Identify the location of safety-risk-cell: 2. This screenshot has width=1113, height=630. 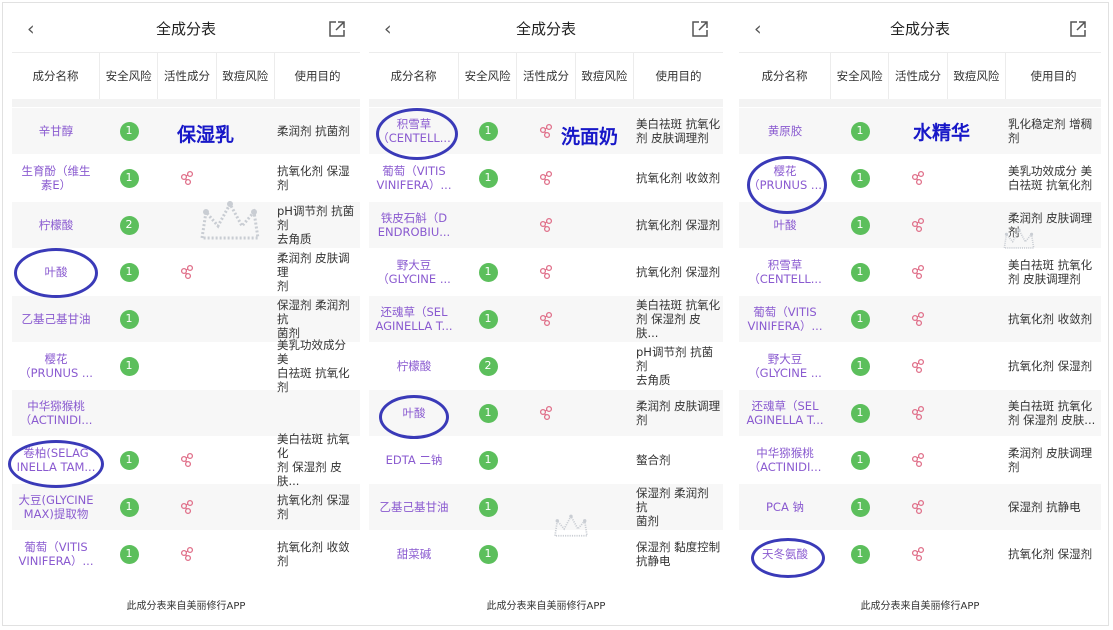
(129, 225).